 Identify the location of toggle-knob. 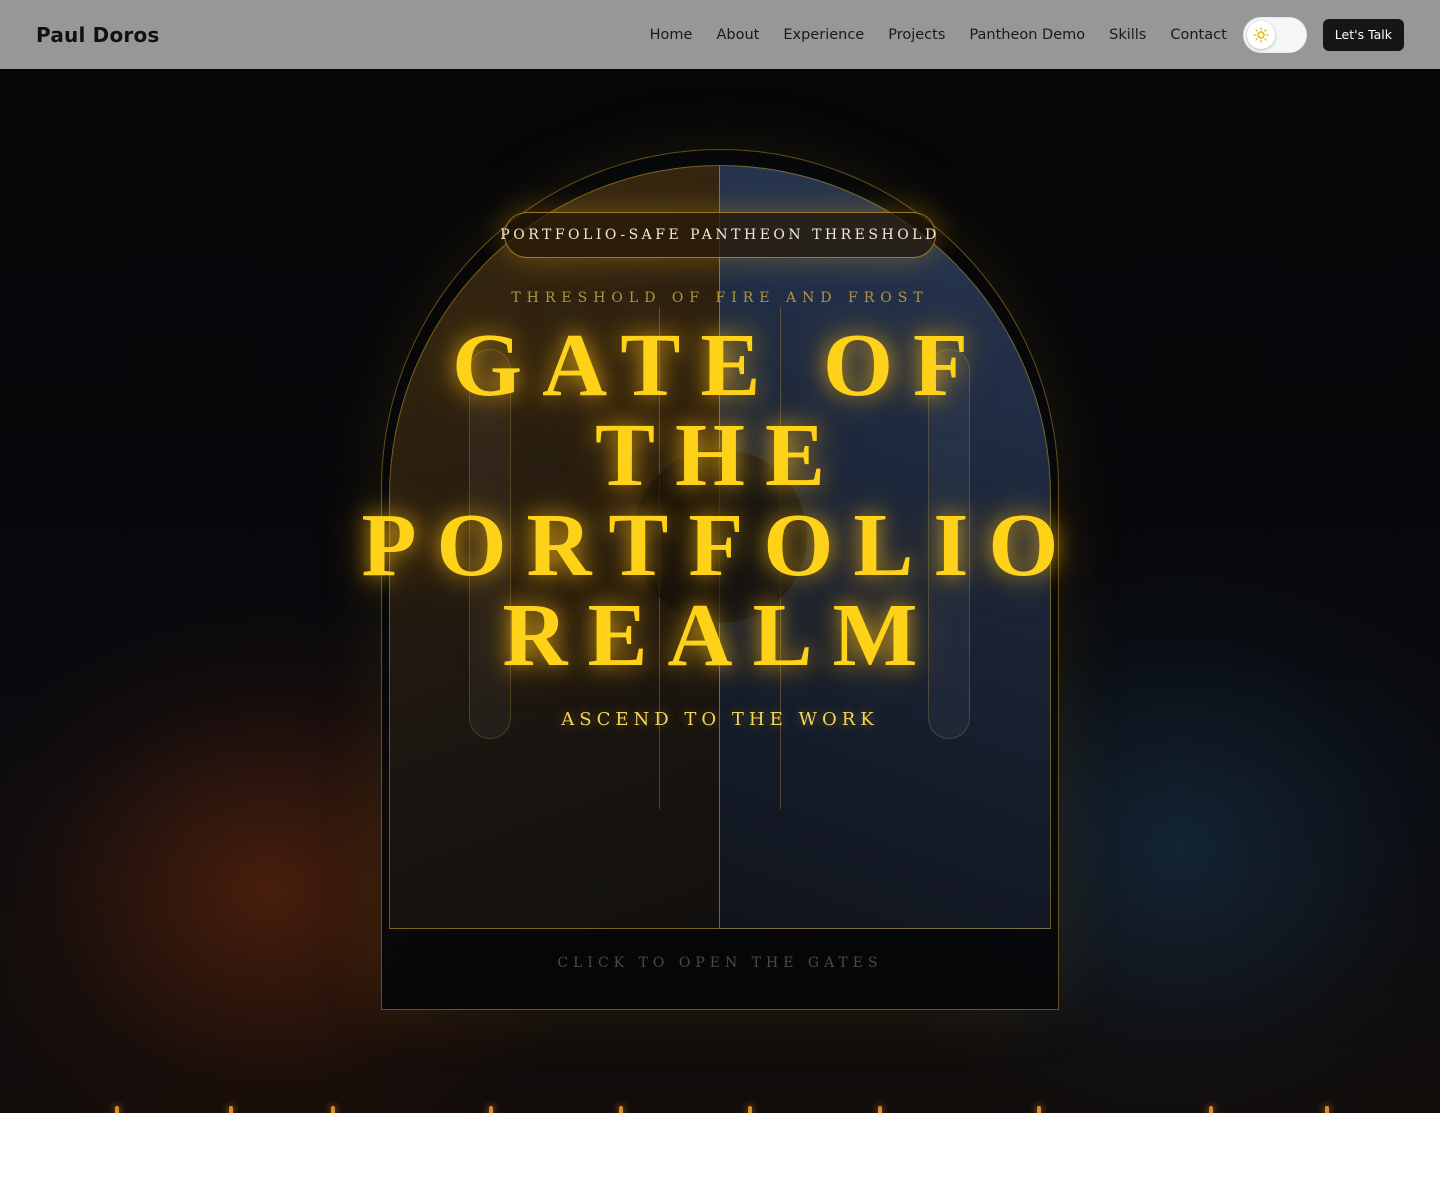
(1260, 34).